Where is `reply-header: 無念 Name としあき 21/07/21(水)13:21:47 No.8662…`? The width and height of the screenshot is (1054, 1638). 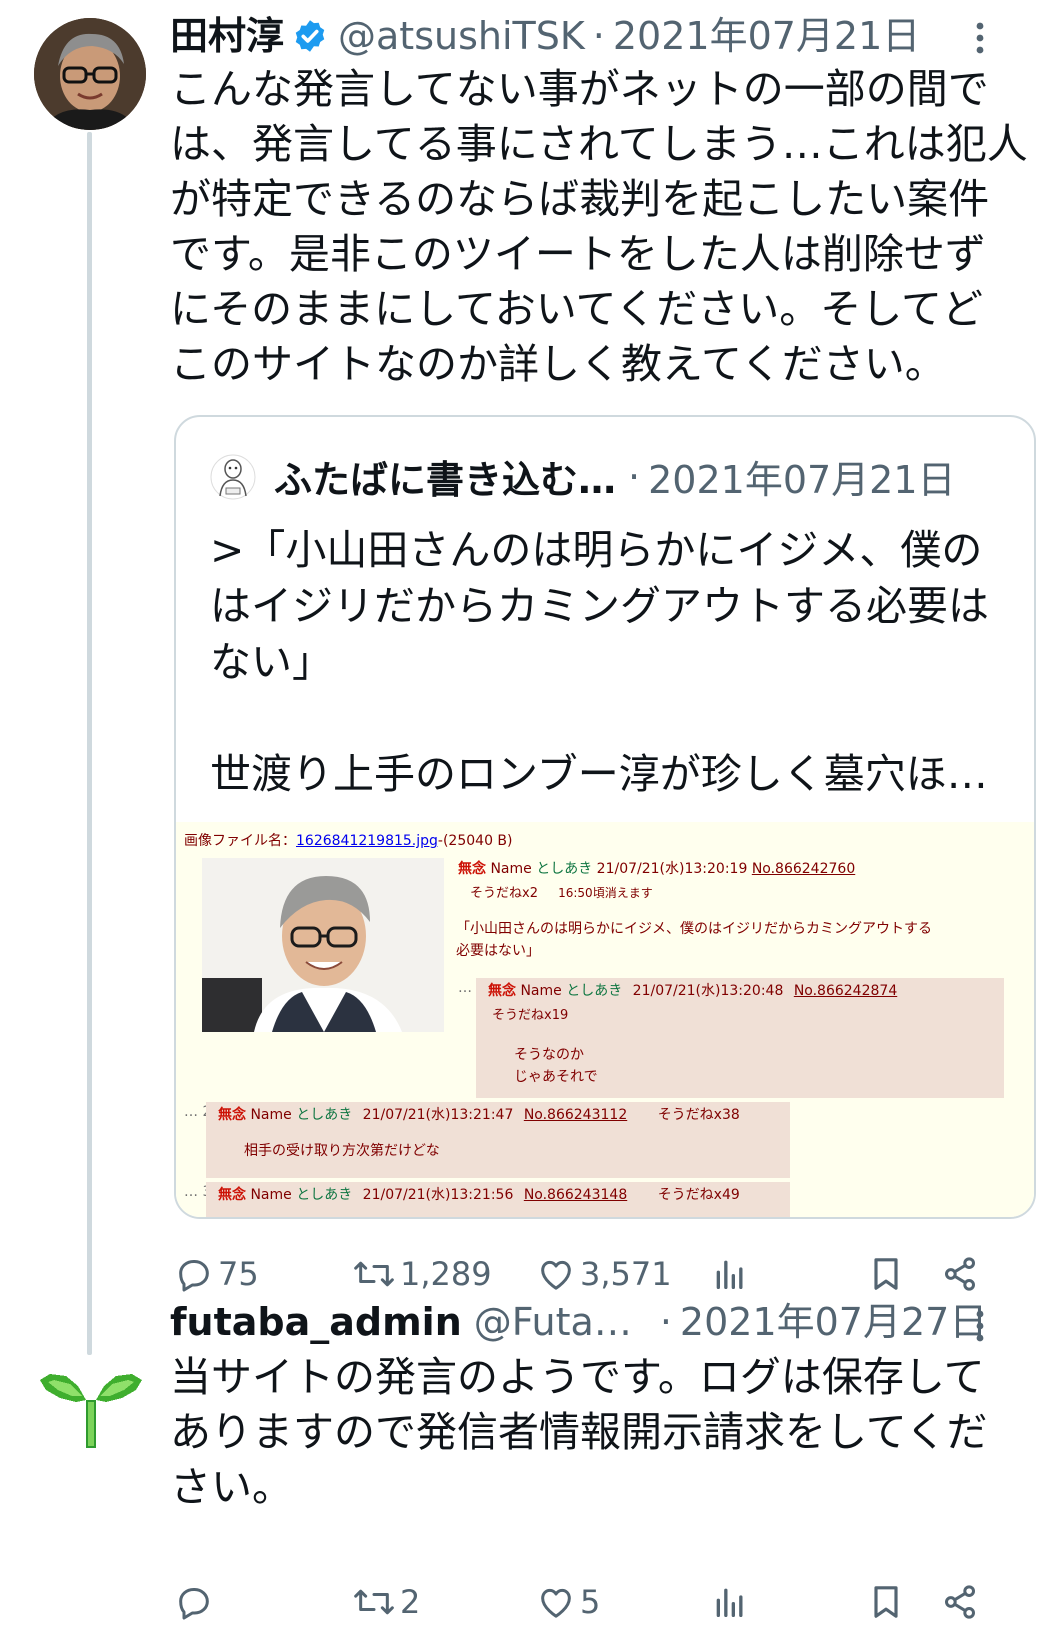
reply-header: 無念 Name としあき 21/07/21(水)13:21:47 No.8662… is located at coordinates (479, 1114).